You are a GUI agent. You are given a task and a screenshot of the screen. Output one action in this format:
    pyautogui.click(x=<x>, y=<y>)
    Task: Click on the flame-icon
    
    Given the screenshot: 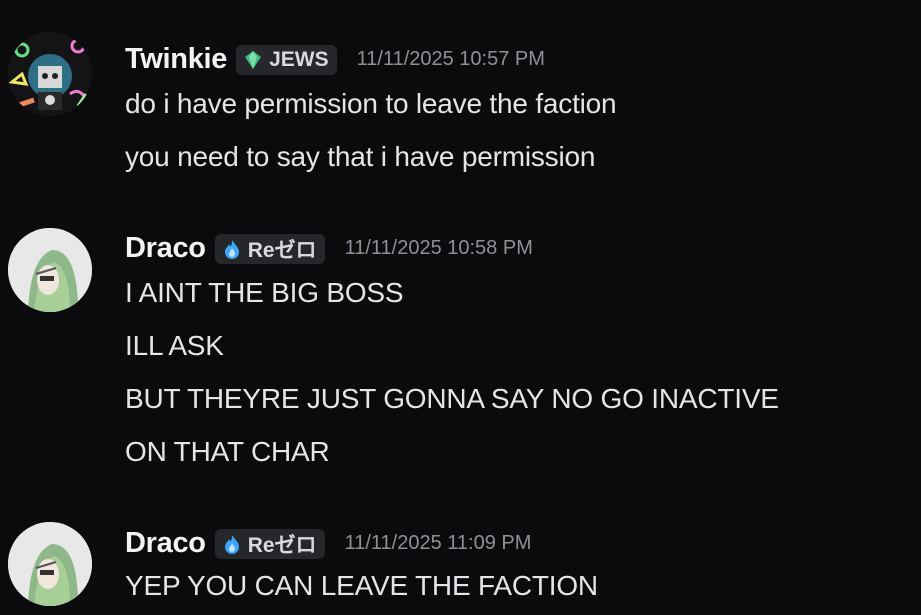 What is the action you would take?
    pyautogui.click(x=231, y=544)
    